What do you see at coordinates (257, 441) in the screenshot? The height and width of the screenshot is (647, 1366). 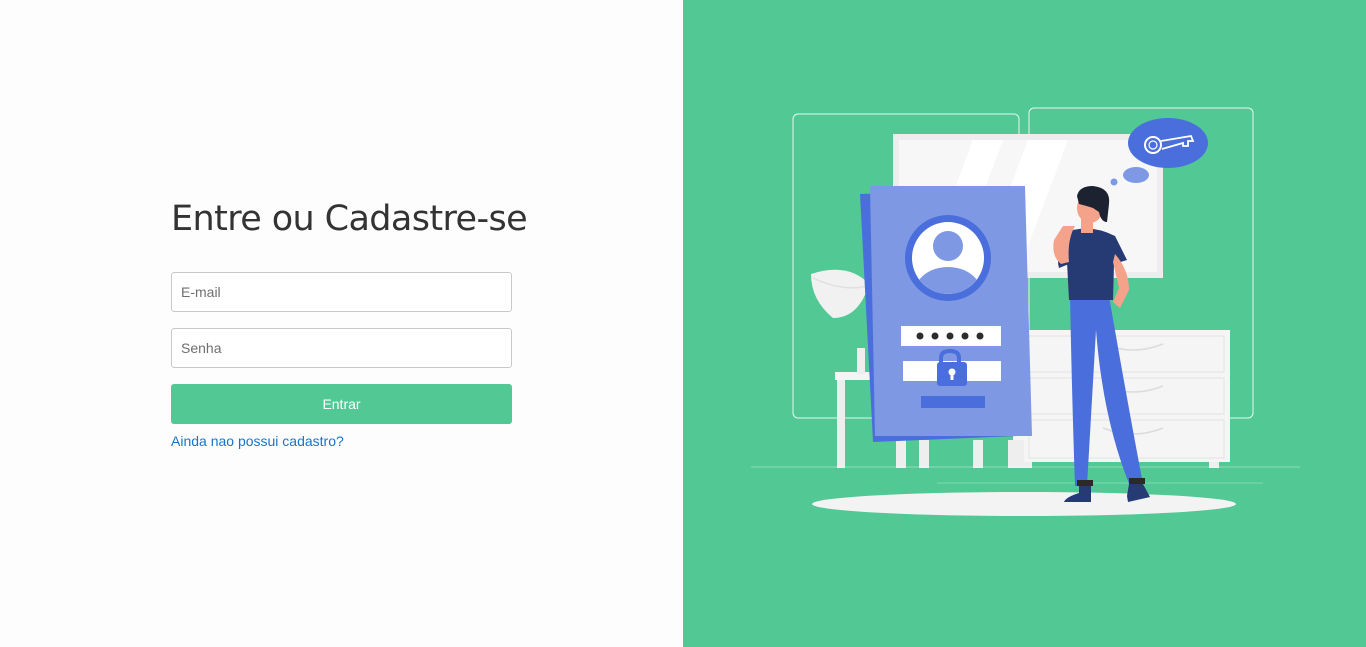 I see `signup-link: Ainda nao possui cadastro?` at bounding box center [257, 441].